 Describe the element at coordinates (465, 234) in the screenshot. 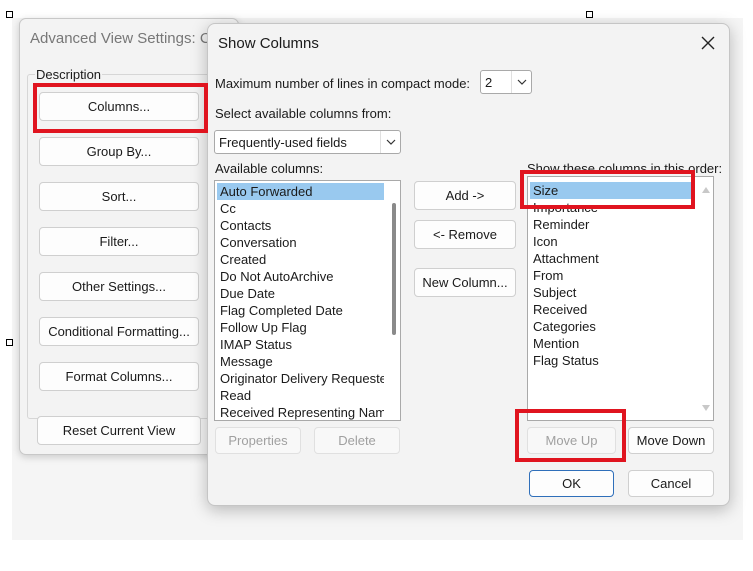

I see `remove-button: <- Remove` at that location.